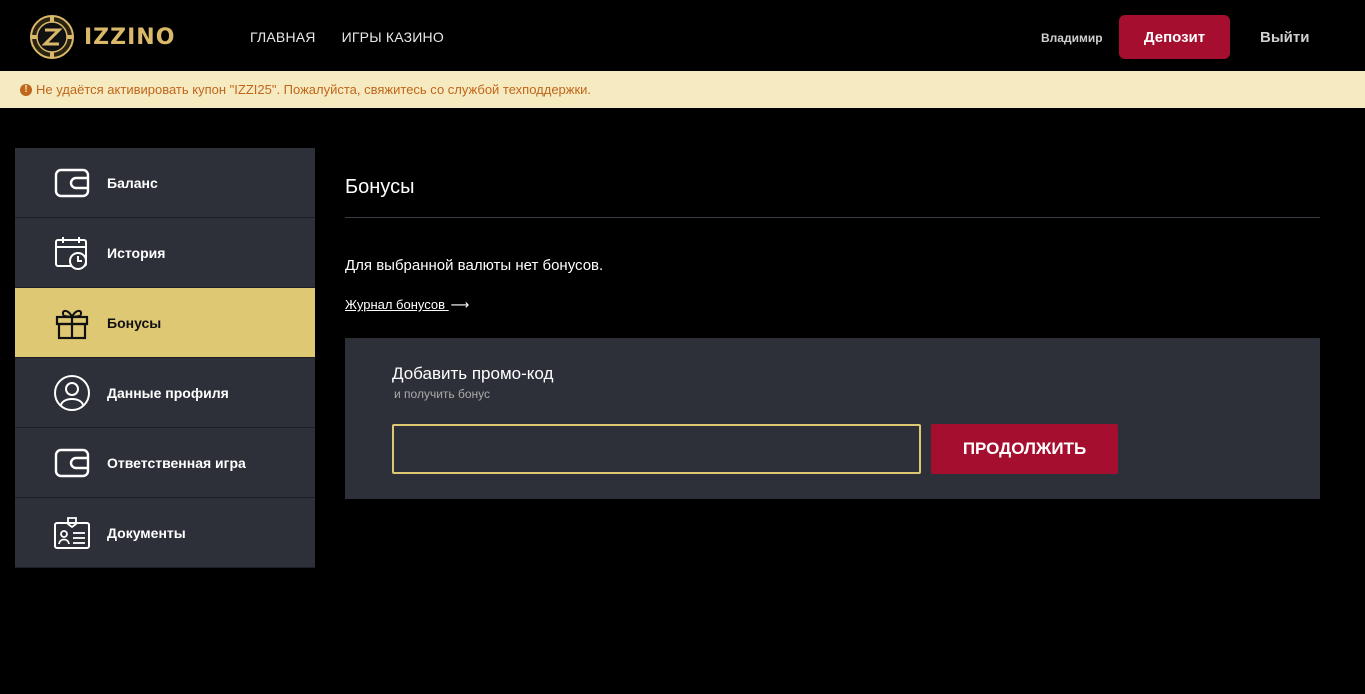 The height and width of the screenshot is (694, 1365). What do you see at coordinates (460, 304) in the screenshot?
I see `arrow-right-icon: ⟶` at bounding box center [460, 304].